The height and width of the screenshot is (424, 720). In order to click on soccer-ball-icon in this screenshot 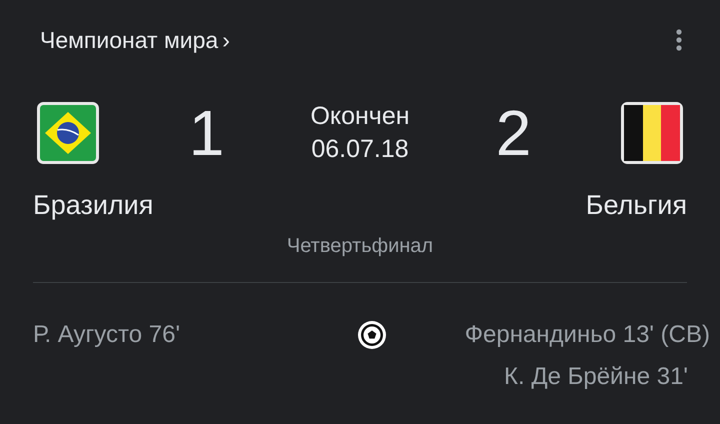, I will do `click(371, 335)`.